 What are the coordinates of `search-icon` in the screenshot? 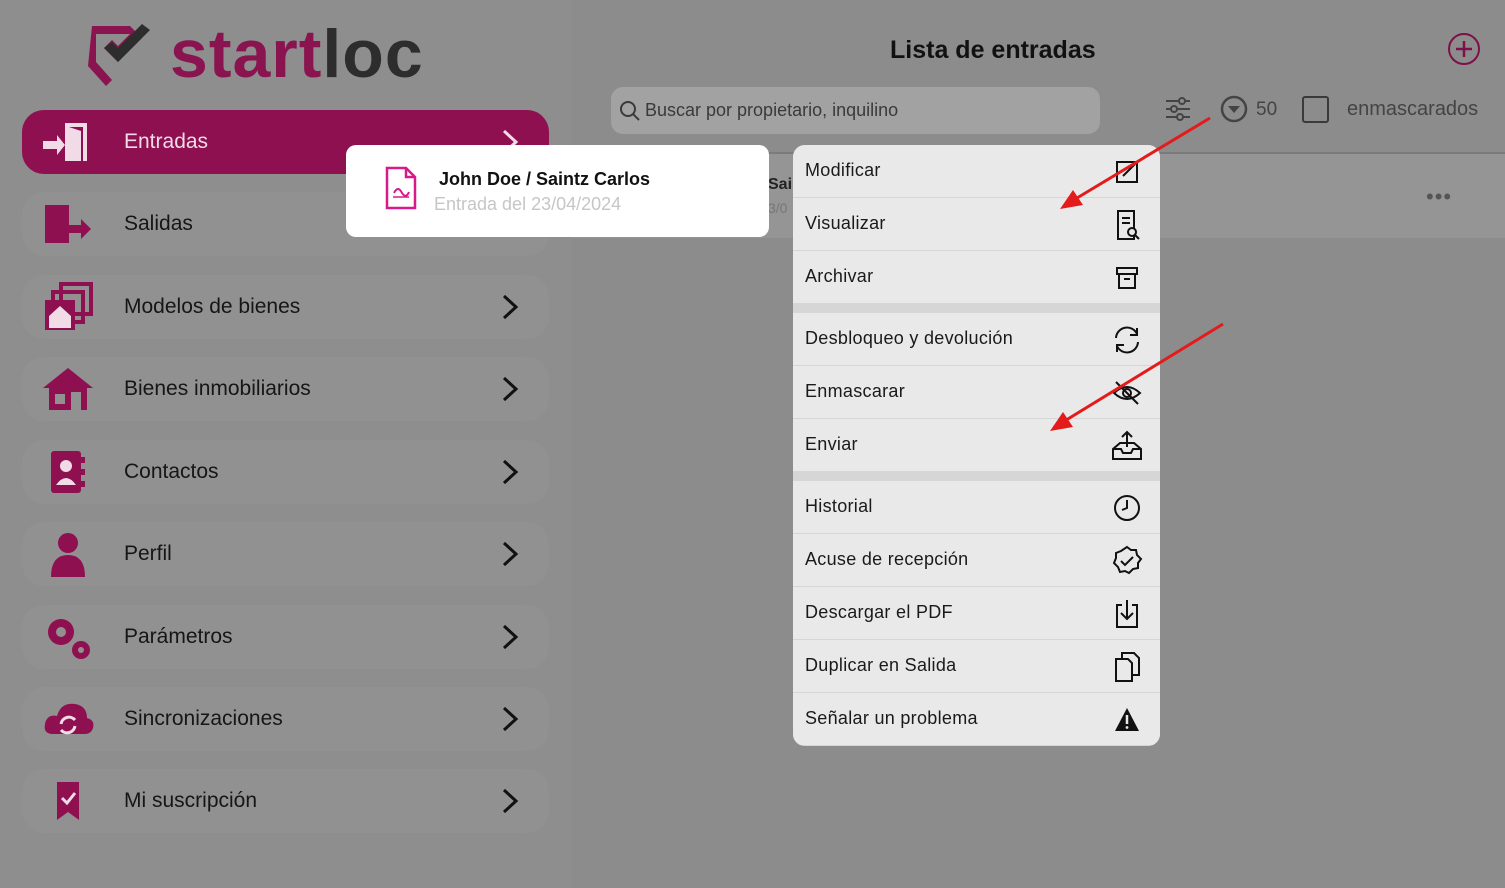 It's located at (630, 110).